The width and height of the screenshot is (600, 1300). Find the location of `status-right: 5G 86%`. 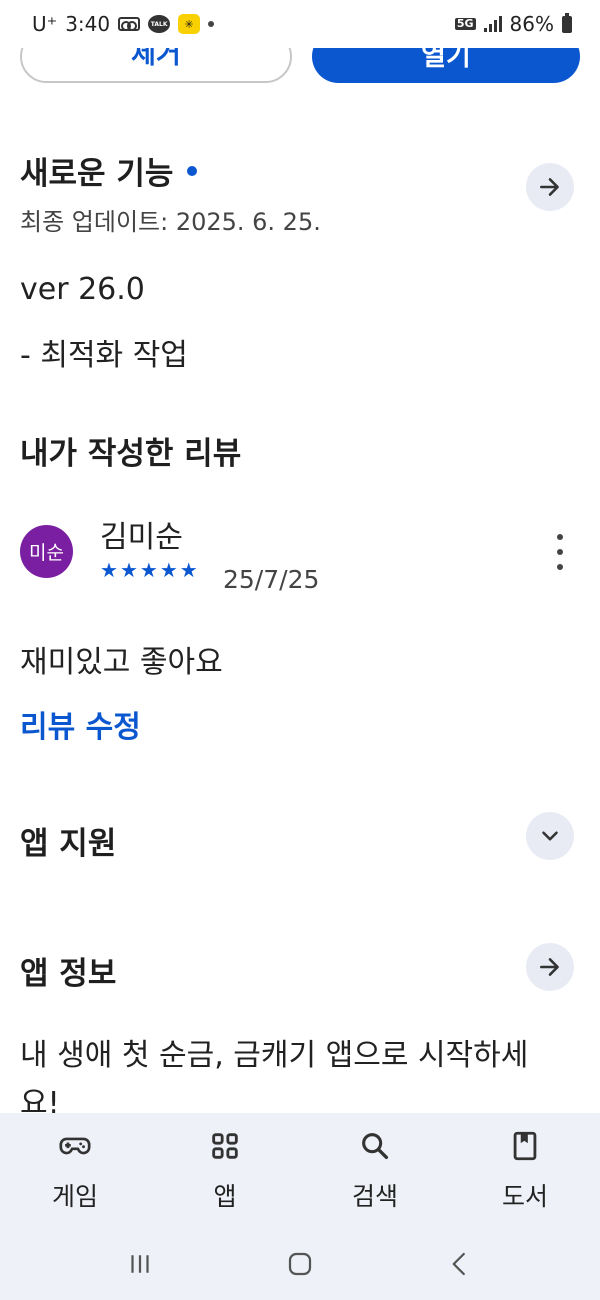

status-right: 5G 86% is located at coordinates (513, 24).